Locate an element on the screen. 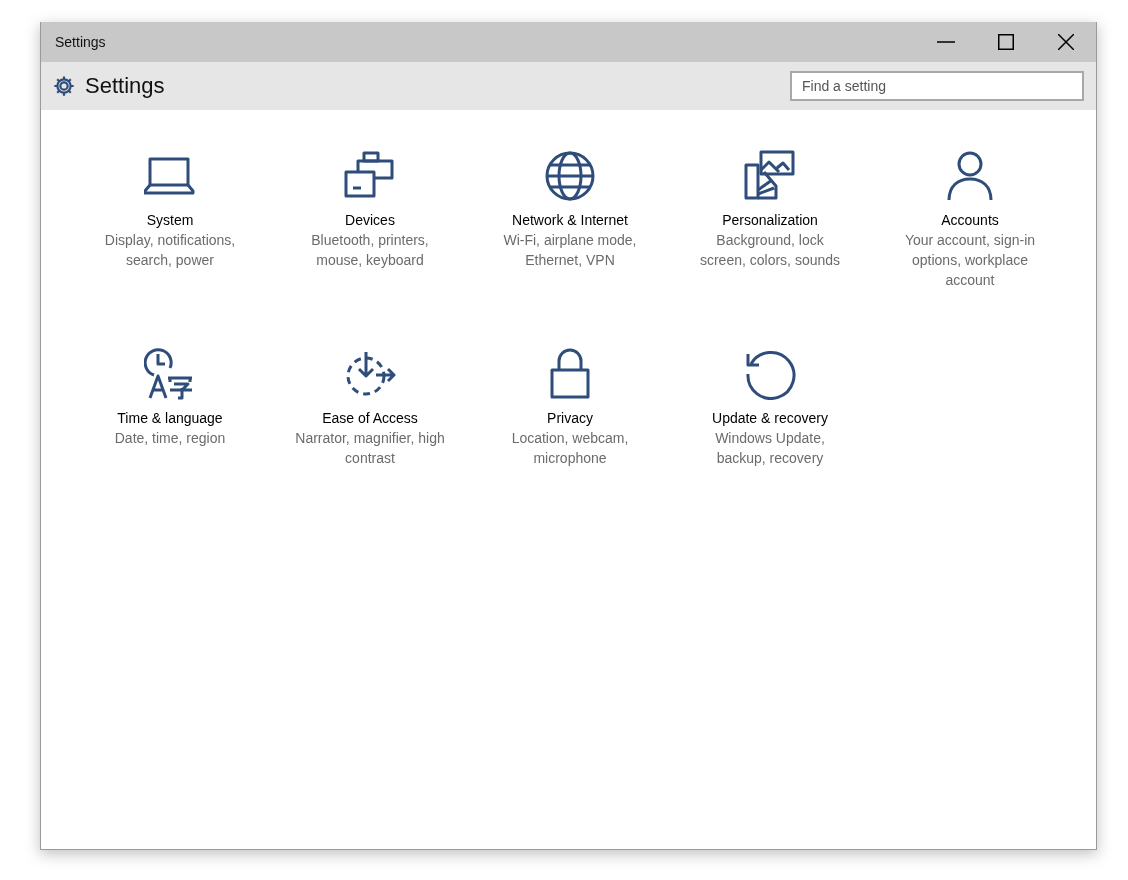 Image resolution: width=1128 pixels, height=880 pixels. settings-category: Devices Bluetooth, printers, mouse, keyboard is located at coordinates (370, 219).